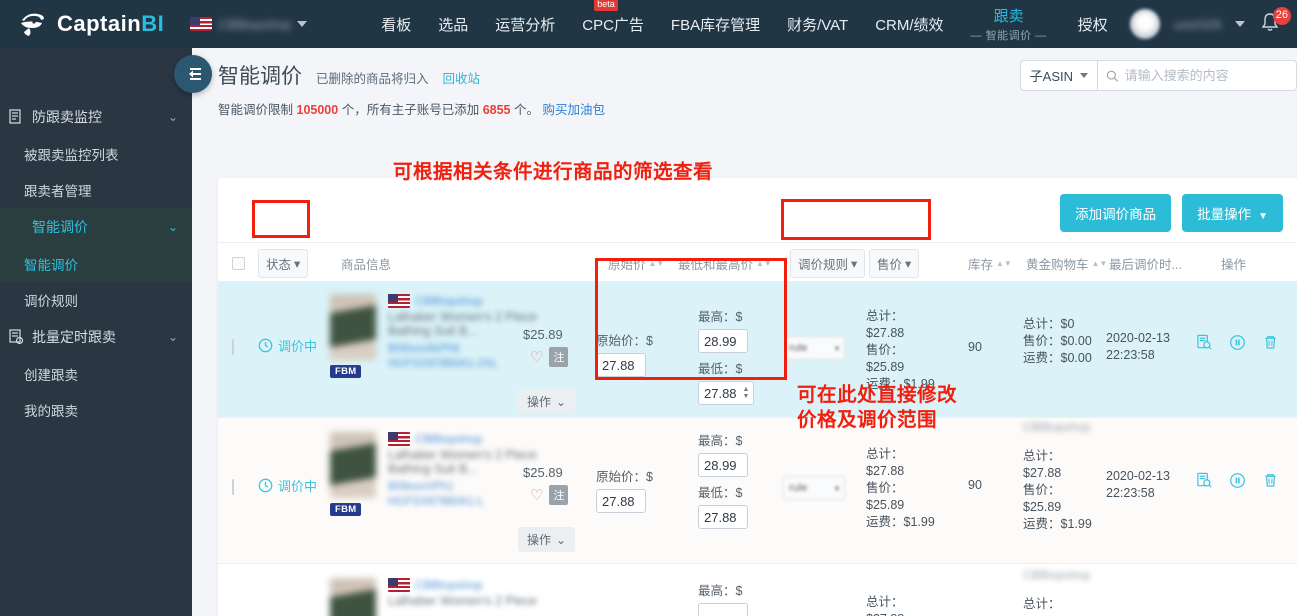  I want to click on nav-item-dashboard: 看板, so click(396, 24).